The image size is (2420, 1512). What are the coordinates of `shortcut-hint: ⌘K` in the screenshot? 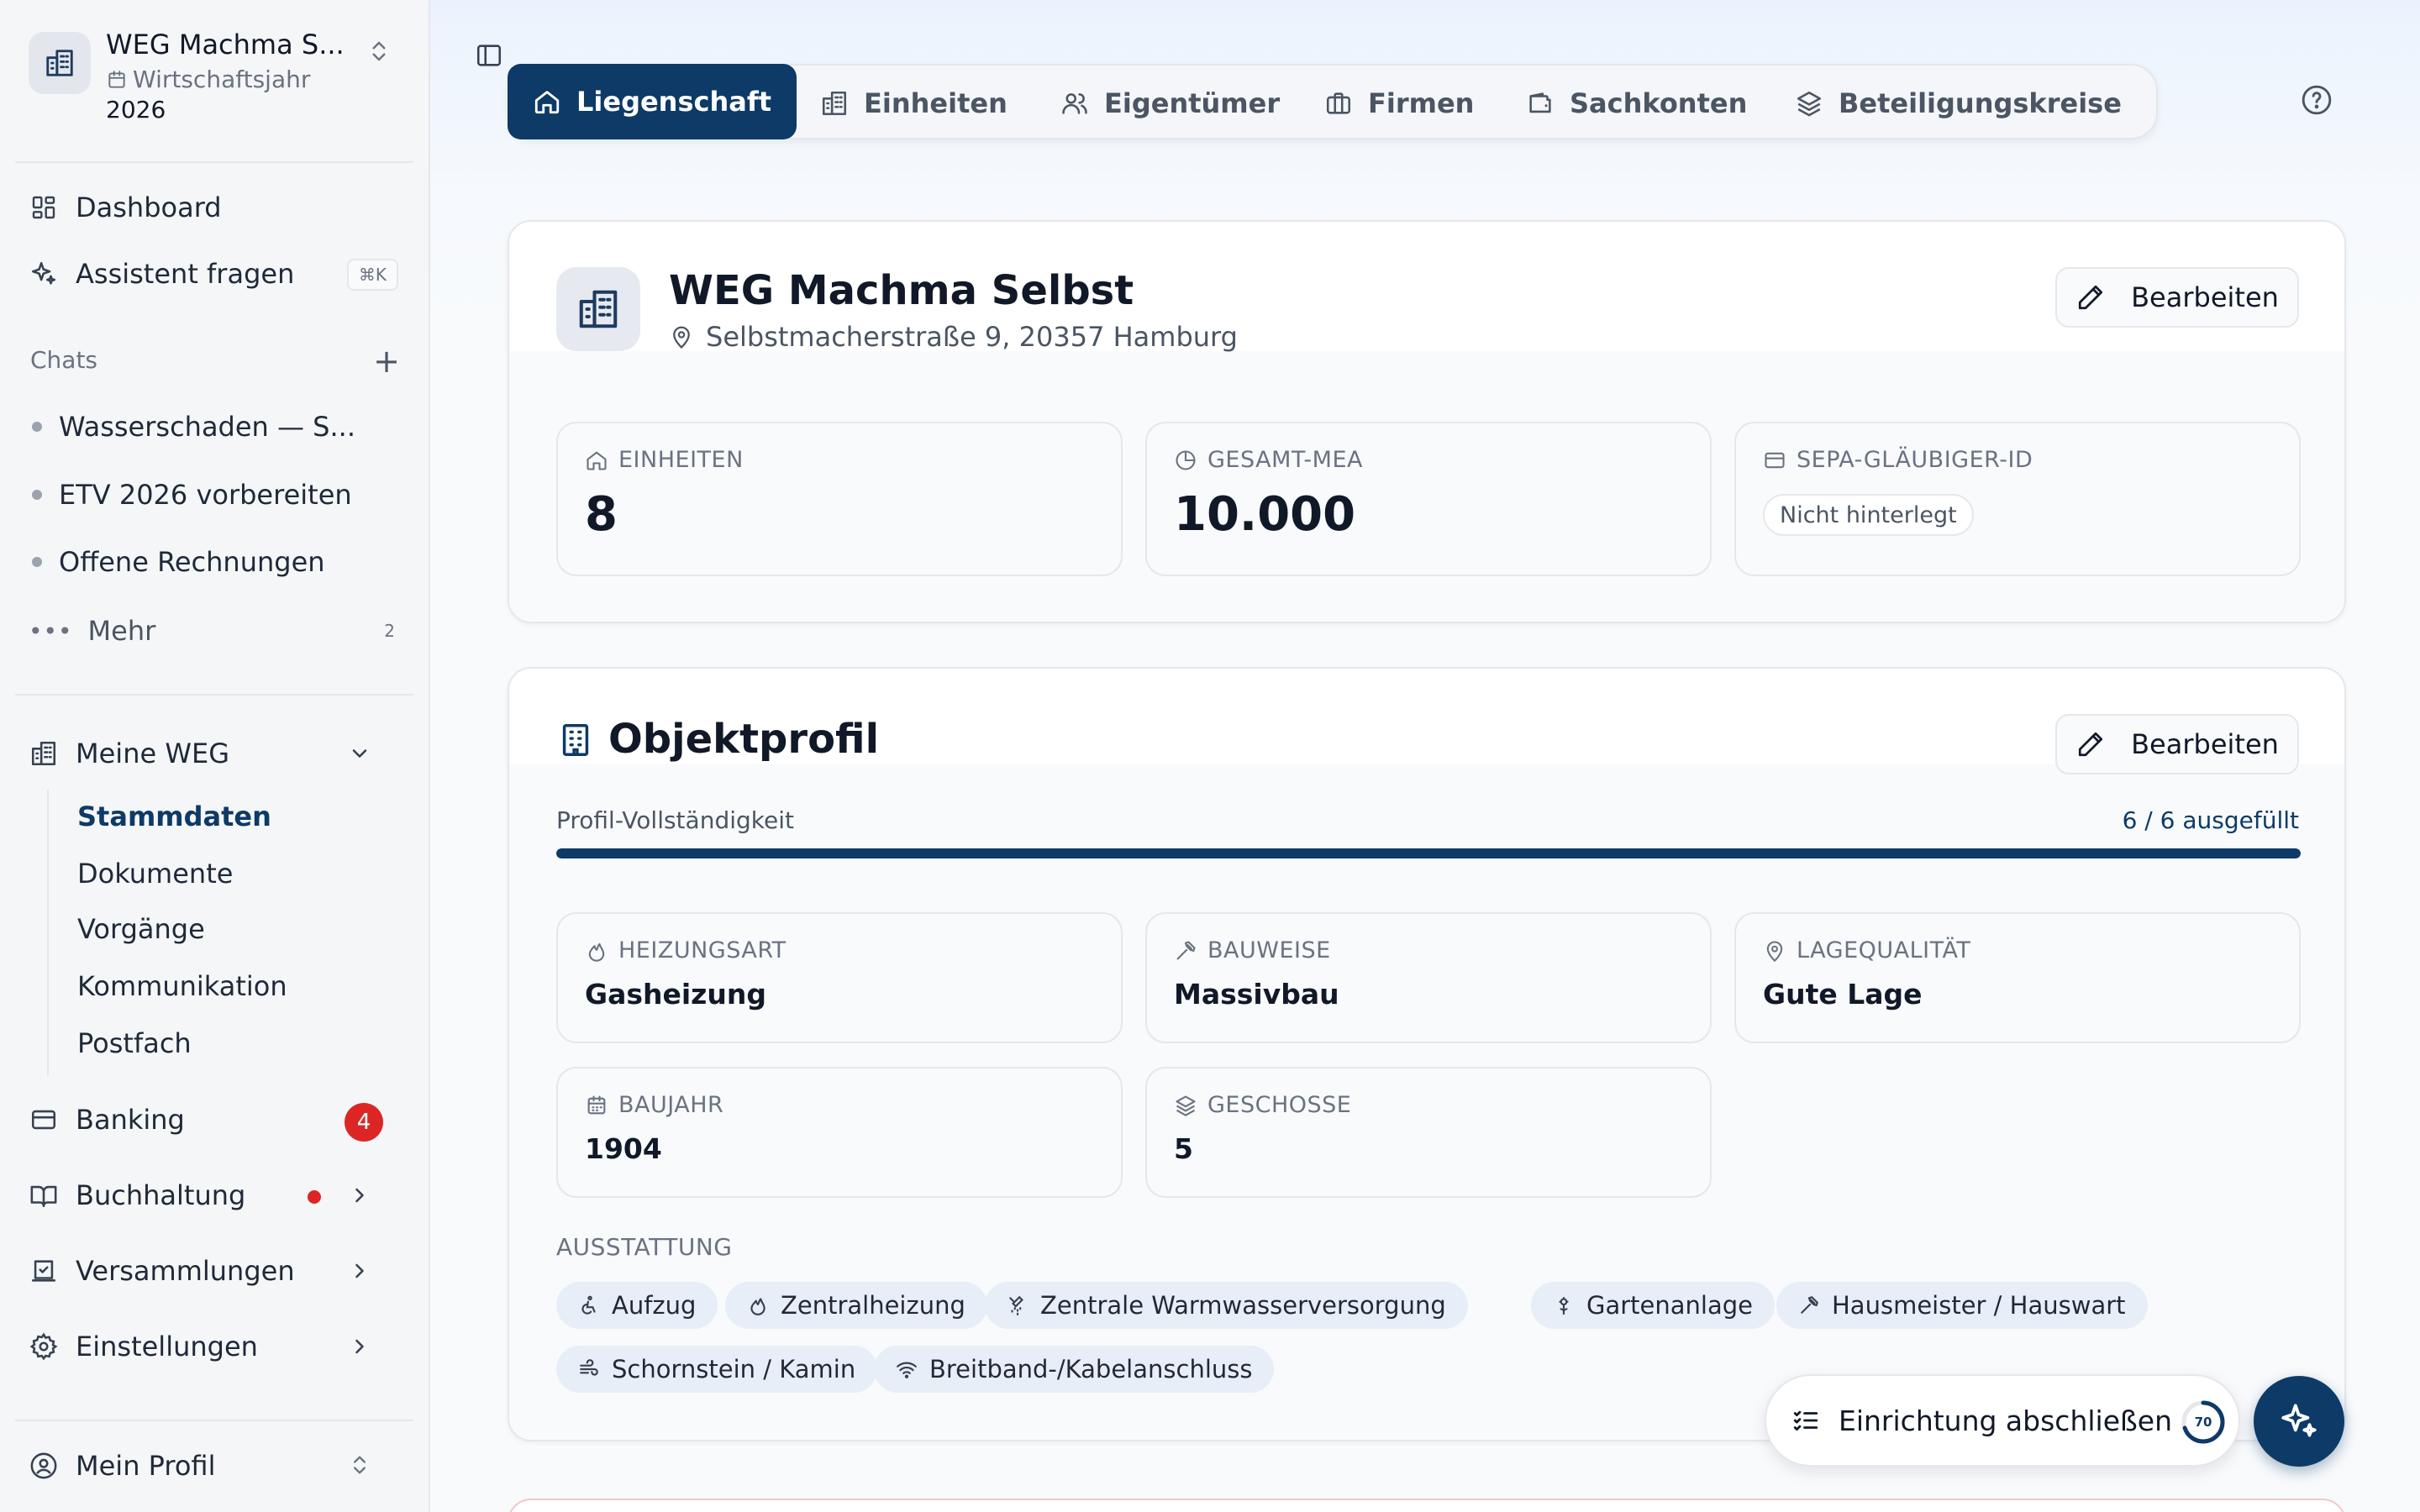 It's located at (372, 275).